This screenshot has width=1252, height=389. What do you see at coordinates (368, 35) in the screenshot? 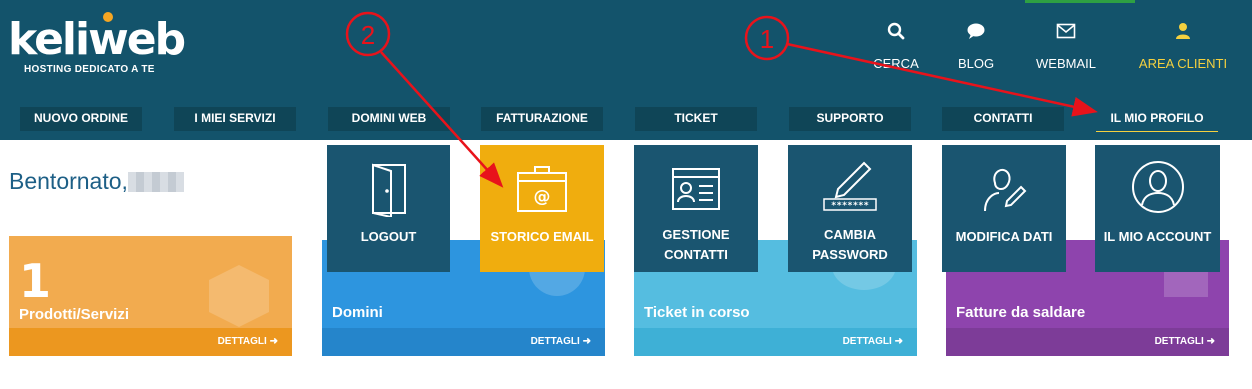
I see `svg-text: 2` at bounding box center [368, 35].